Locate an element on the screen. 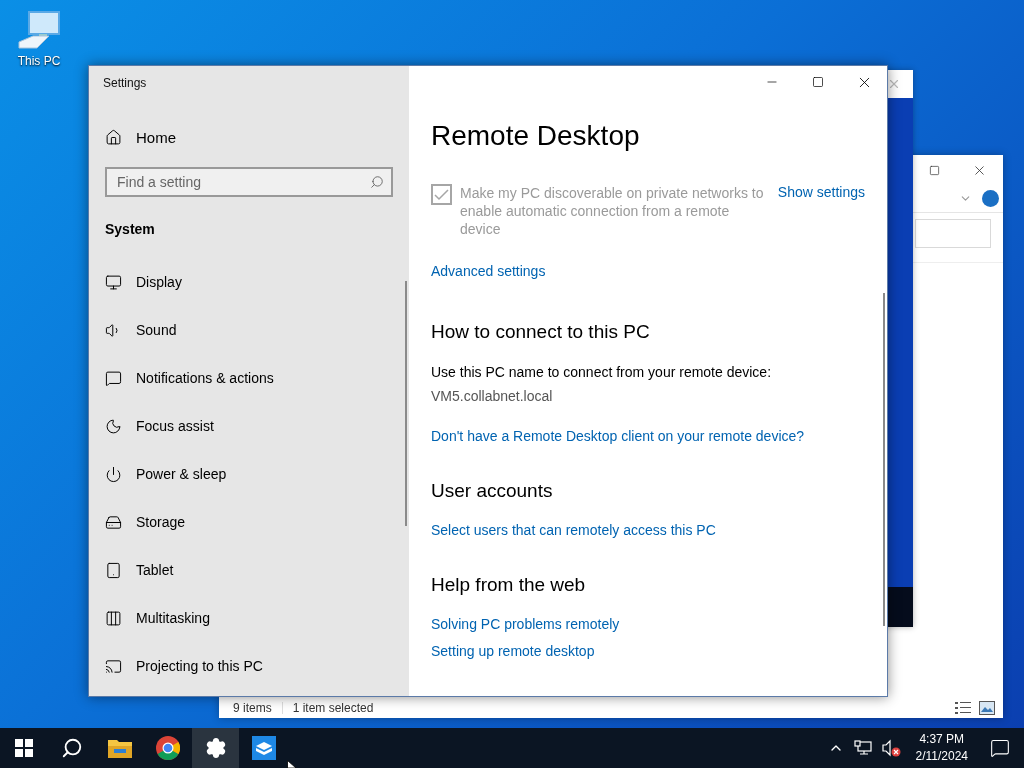 The height and width of the screenshot is (768, 1024). checkbox-label: Make my PC discoverable on private networks to enable automatic connection from a remote device is located at coordinates (612, 211).